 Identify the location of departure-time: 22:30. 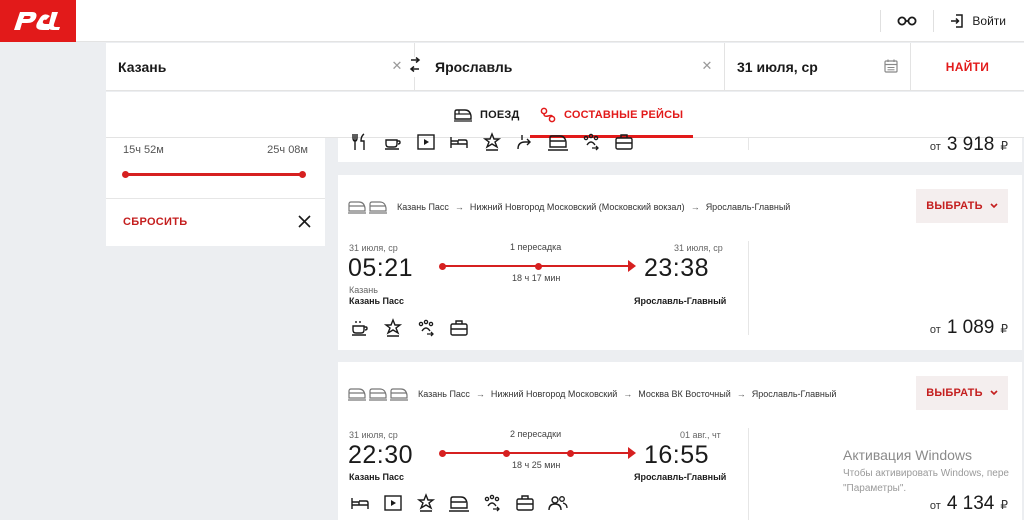
(381, 455).